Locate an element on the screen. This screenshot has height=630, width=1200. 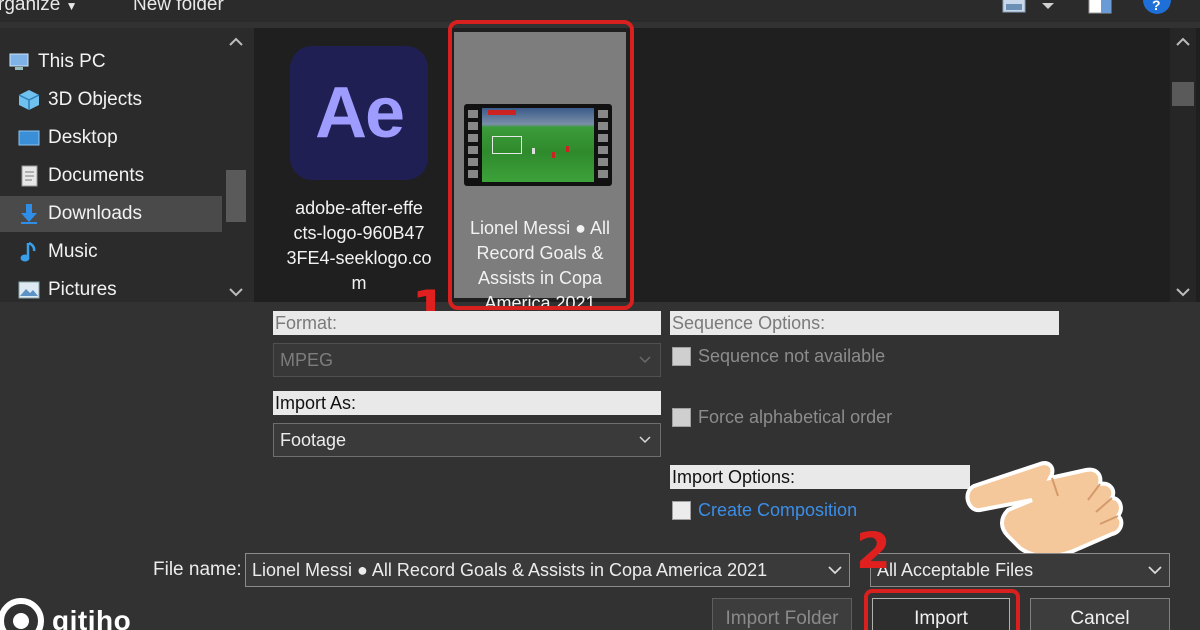
sidebar-item-3d-objects: 3D Objects is located at coordinates (111, 100).